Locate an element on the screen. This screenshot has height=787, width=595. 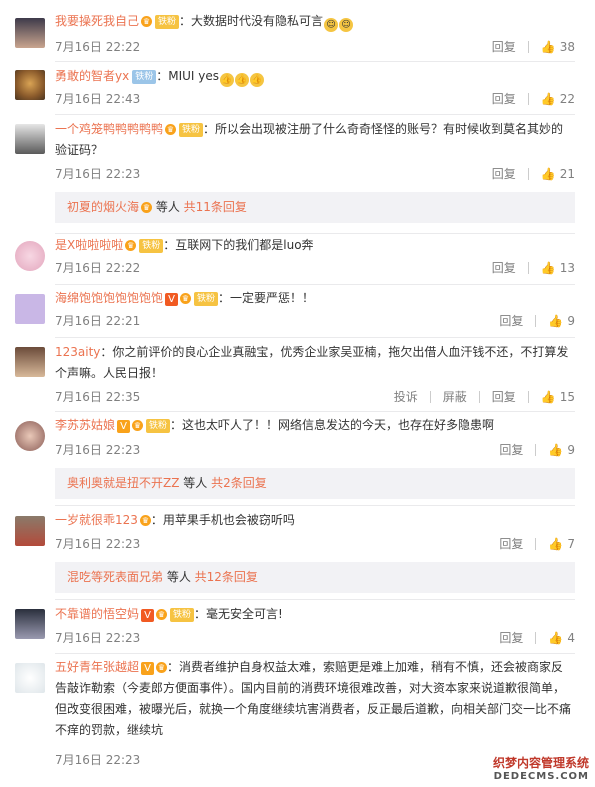
comment-text: ：大数据时代没有隐私可言 is located at coordinates (251, 21).